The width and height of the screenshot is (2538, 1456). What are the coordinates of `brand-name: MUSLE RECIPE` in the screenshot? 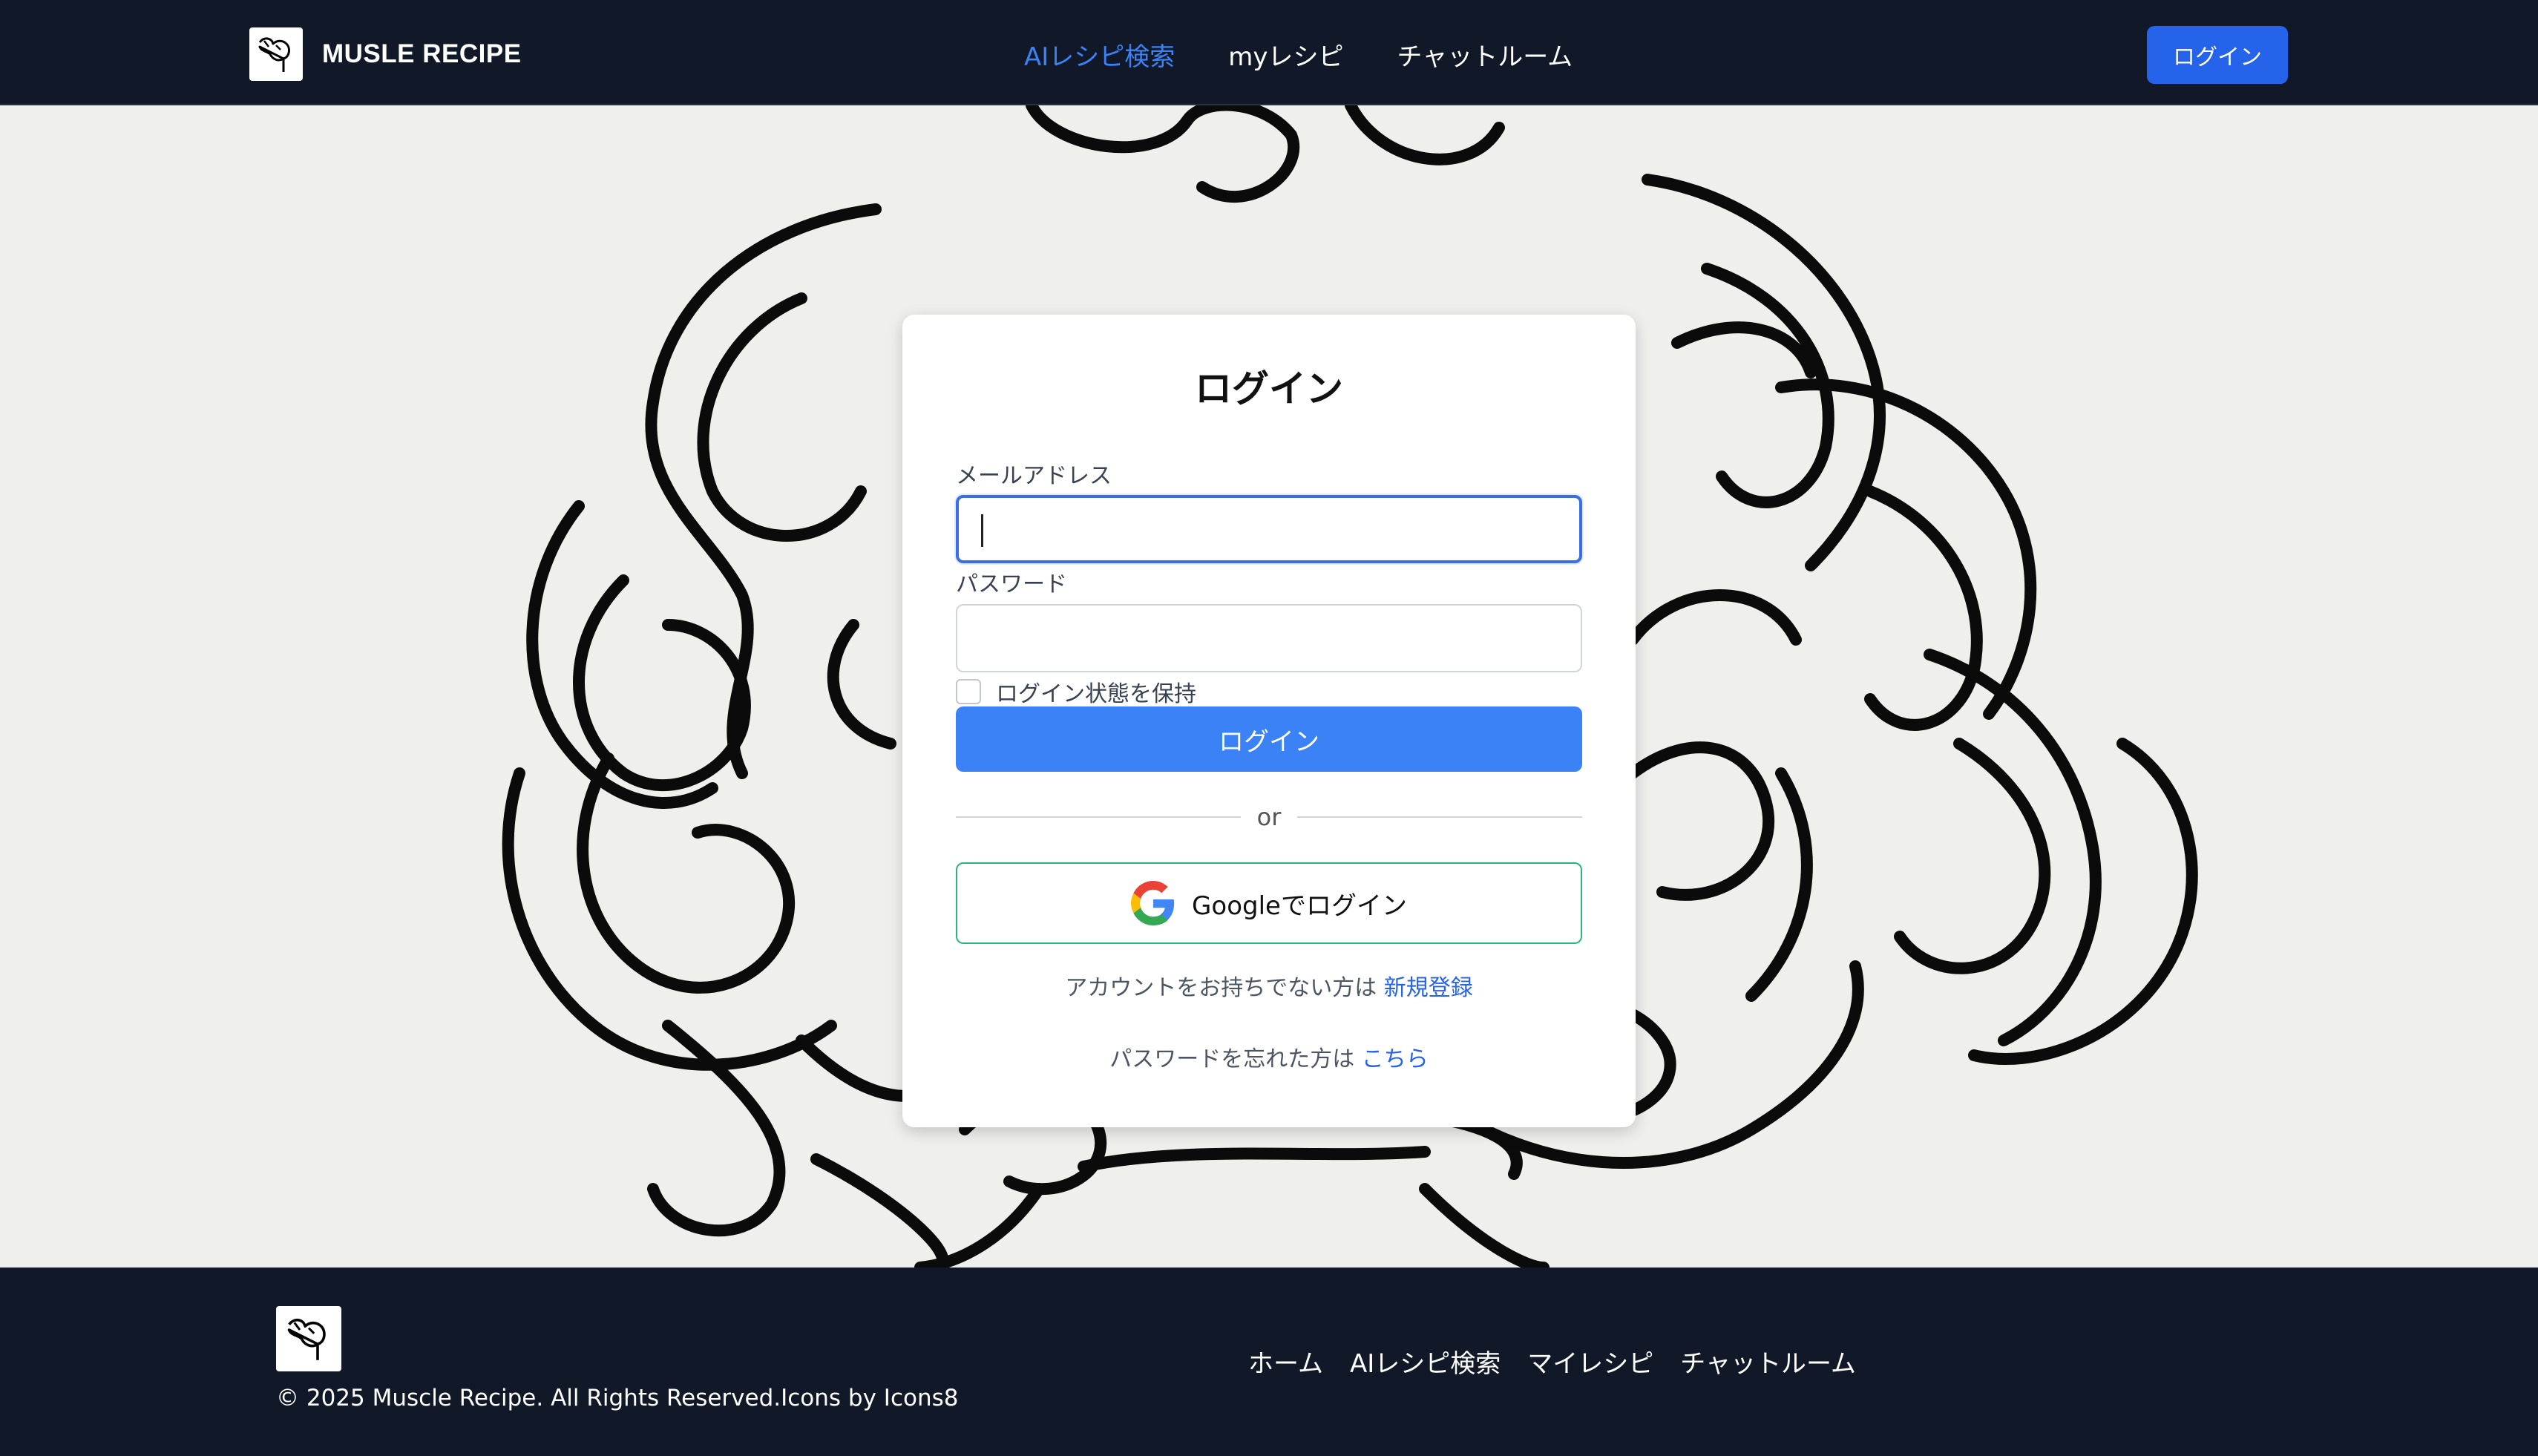 It's located at (422, 54).